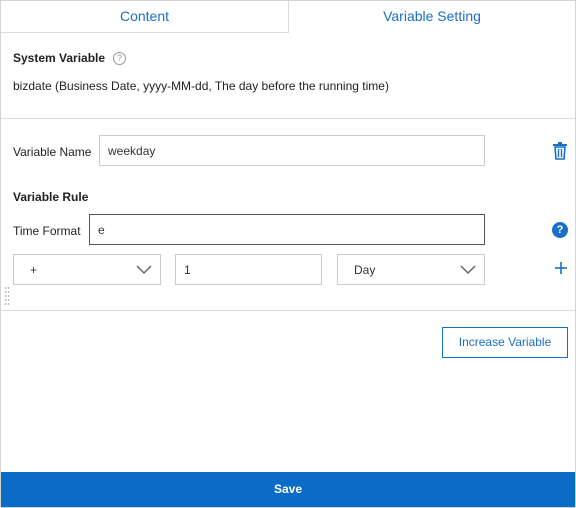 The height and width of the screenshot is (508, 576). What do you see at coordinates (7, 296) in the screenshot?
I see `drag-handle-icon` at bounding box center [7, 296].